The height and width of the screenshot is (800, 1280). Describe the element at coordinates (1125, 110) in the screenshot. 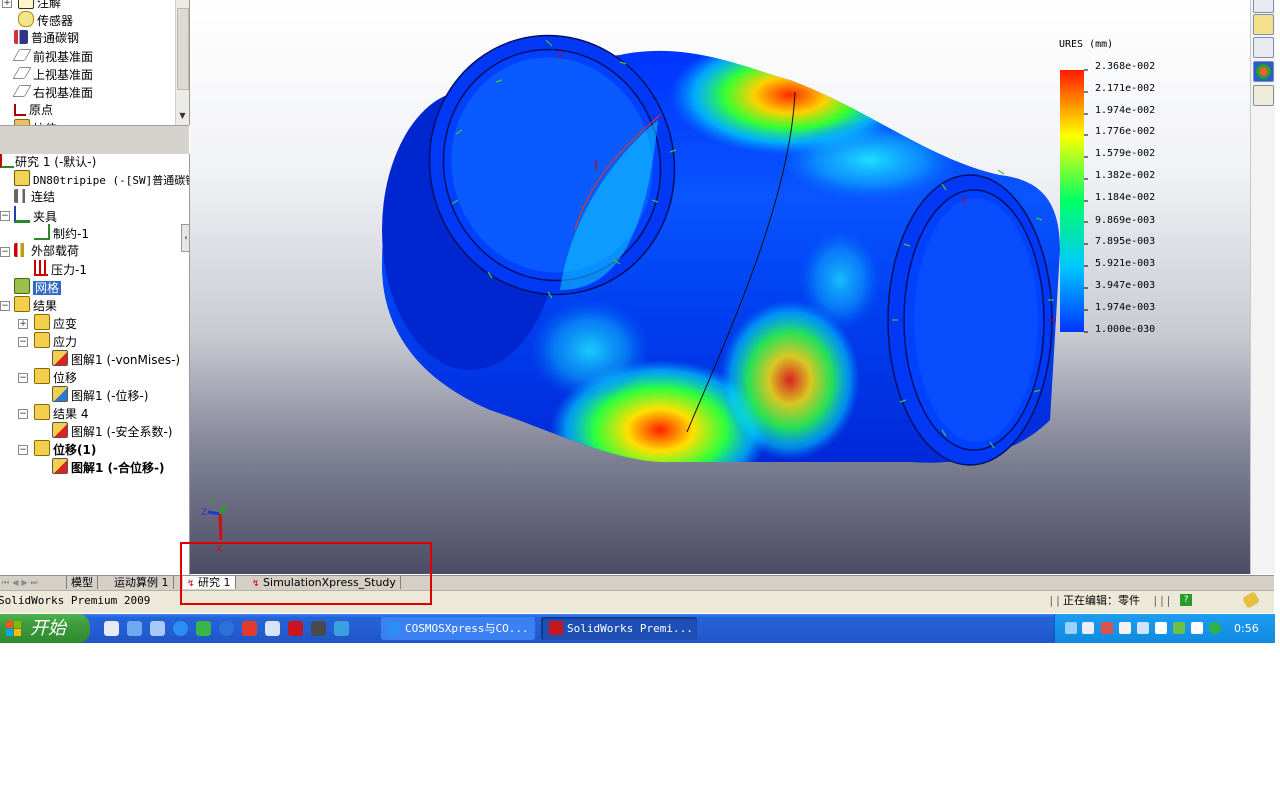

I see `legend-value: 1.974e-002` at that location.